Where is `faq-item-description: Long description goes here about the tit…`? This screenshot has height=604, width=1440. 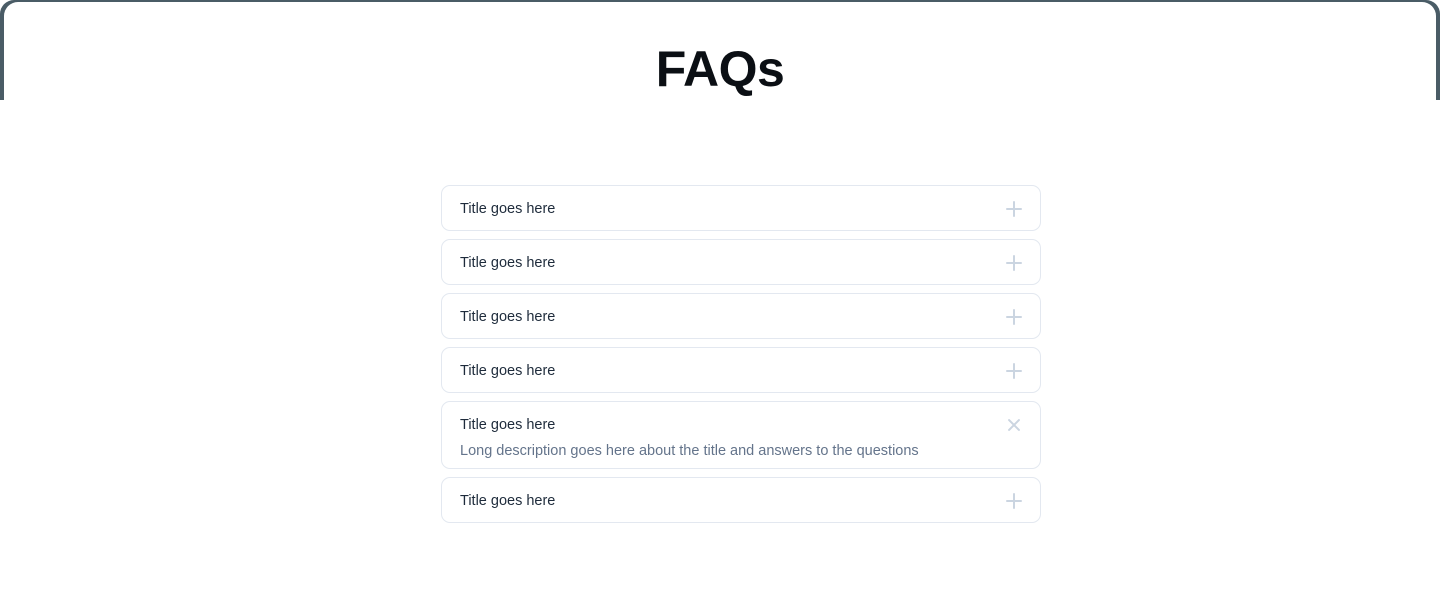 faq-item-description: Long description goes here about the tit… is located at coordinates (689, 451).